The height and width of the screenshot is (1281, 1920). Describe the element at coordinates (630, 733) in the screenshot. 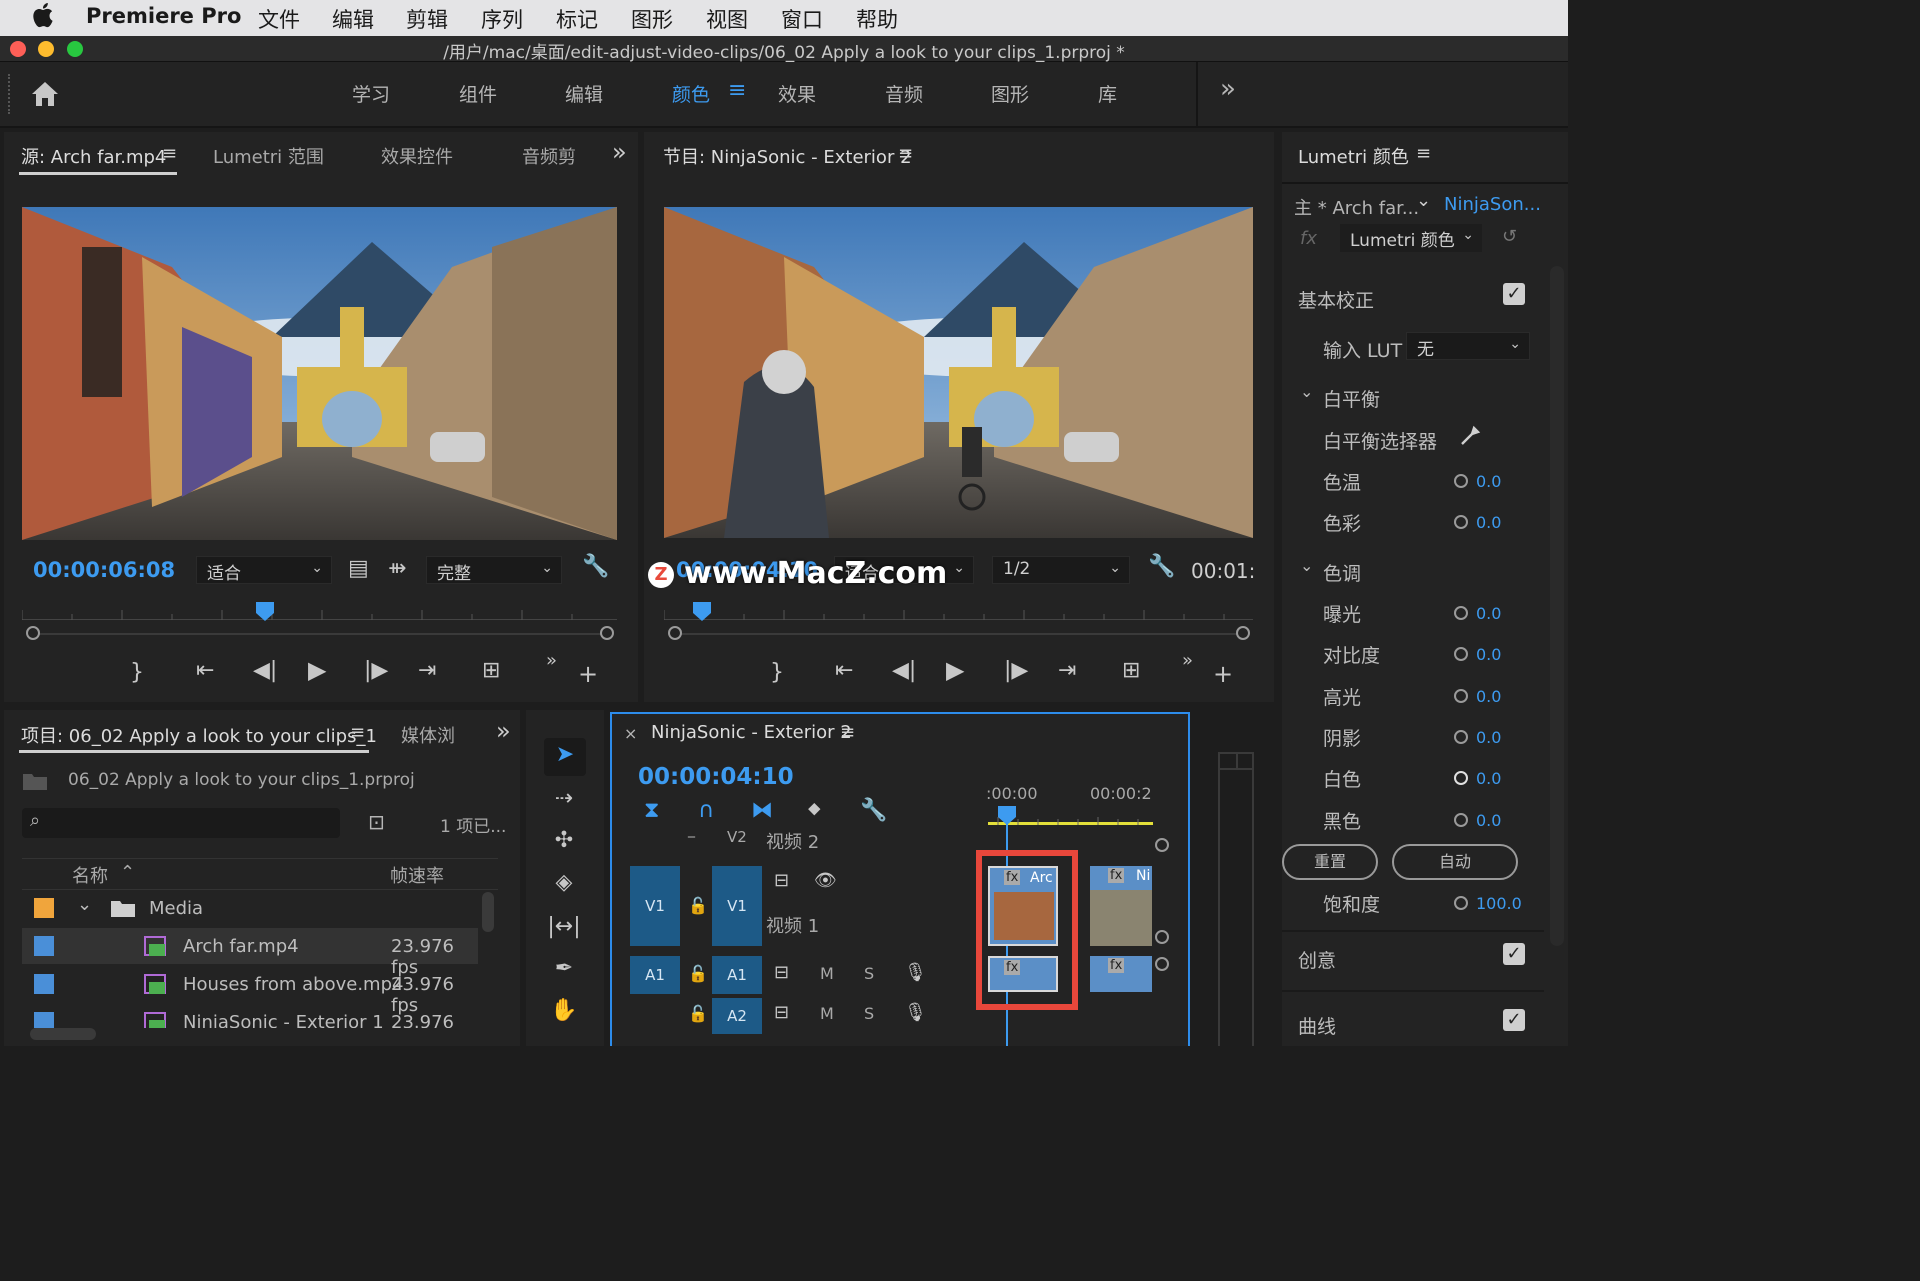

I see `close-sequence-icon: ×` at that location.